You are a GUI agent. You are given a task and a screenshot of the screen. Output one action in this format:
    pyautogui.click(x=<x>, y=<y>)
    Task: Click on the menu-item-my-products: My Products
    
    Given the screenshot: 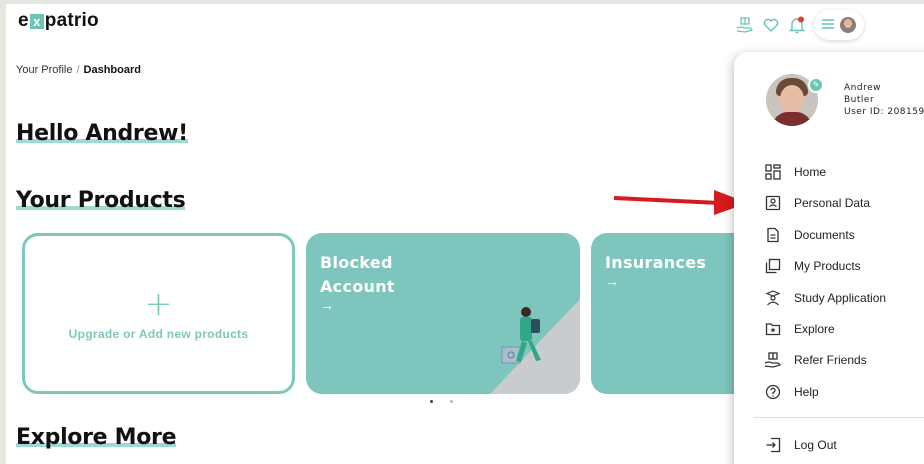 What is the action you would take?
    pyautogui.click(x=812, y=266)
    